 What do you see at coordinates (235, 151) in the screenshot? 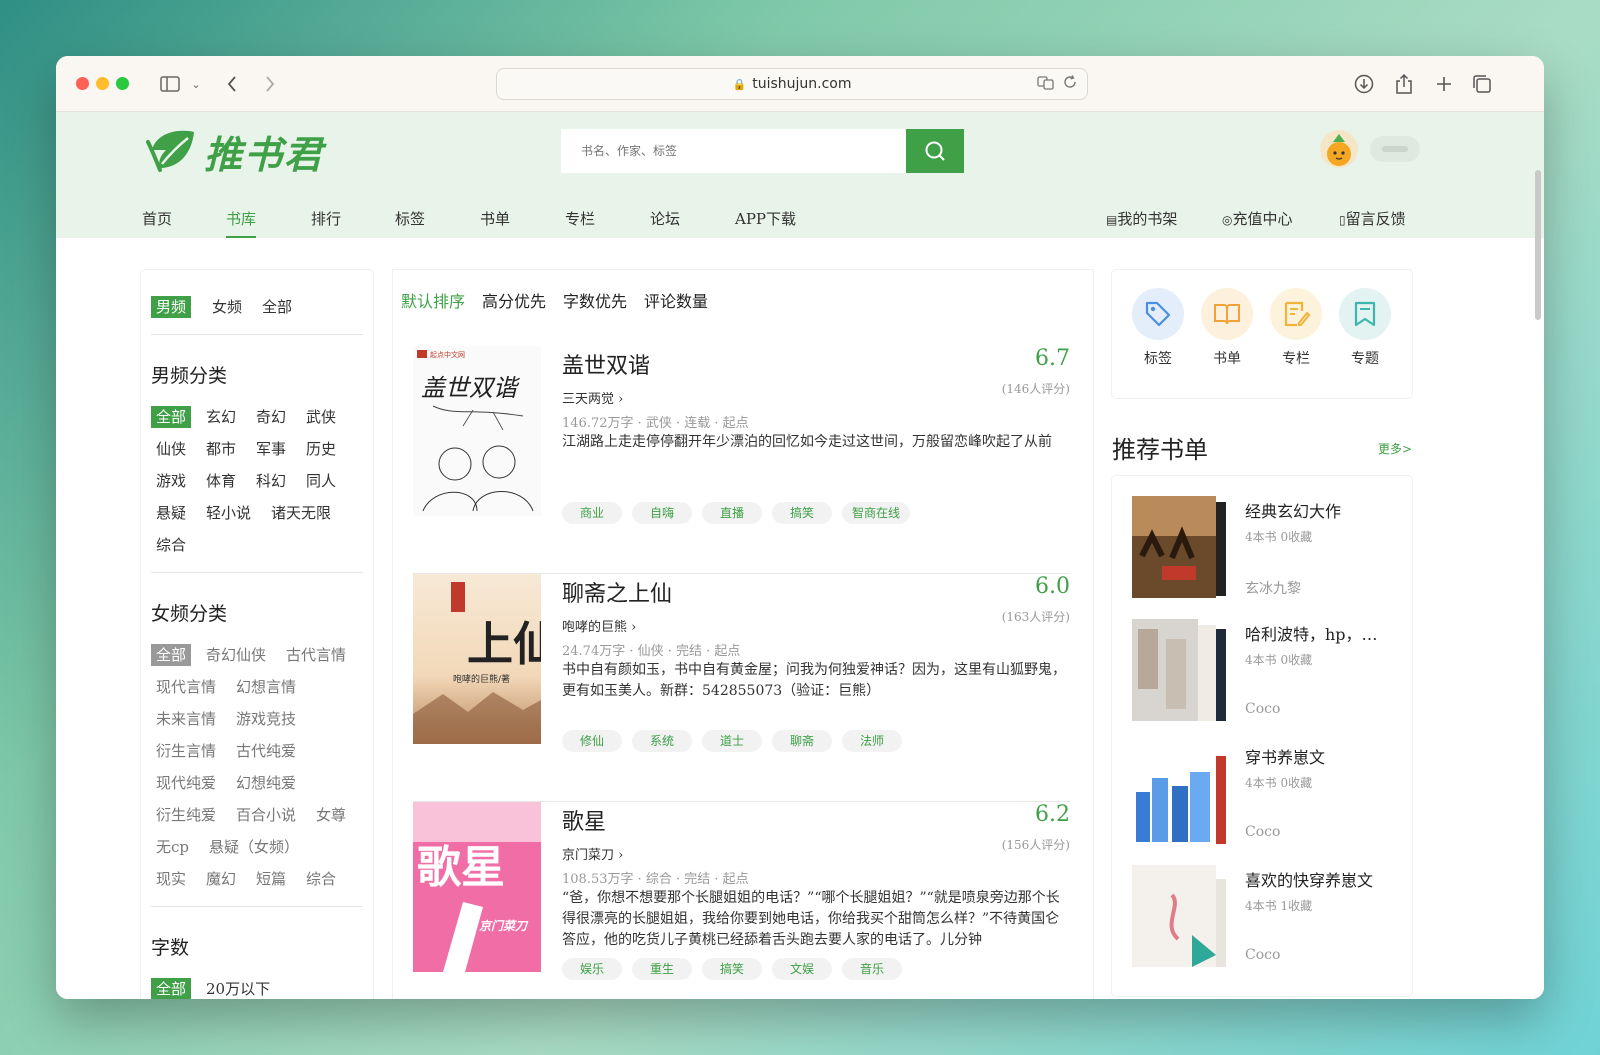
I see `site-logo: 推书君` at bounding box center [235, 151].